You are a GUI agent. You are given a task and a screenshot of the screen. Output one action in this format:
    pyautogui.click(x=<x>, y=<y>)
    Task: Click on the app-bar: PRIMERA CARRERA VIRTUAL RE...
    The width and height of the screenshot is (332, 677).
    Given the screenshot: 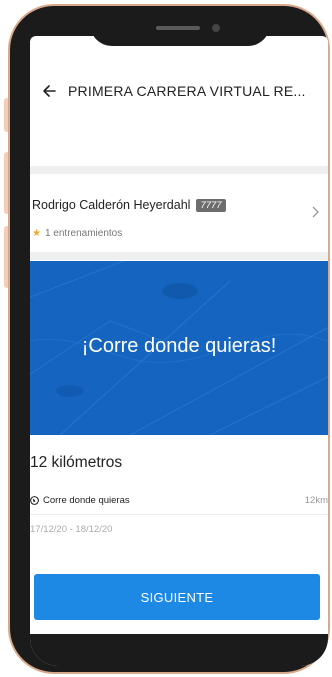 What is the action you would take?
    pyautogui.click(x=179, y=91)
    